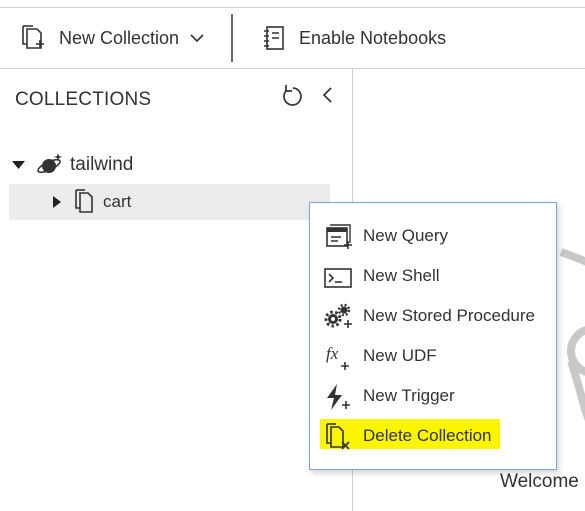 The width and height of the screenshot is (585, 511). I want to click on menu-item-label: New Trigger, so click(409, 395).